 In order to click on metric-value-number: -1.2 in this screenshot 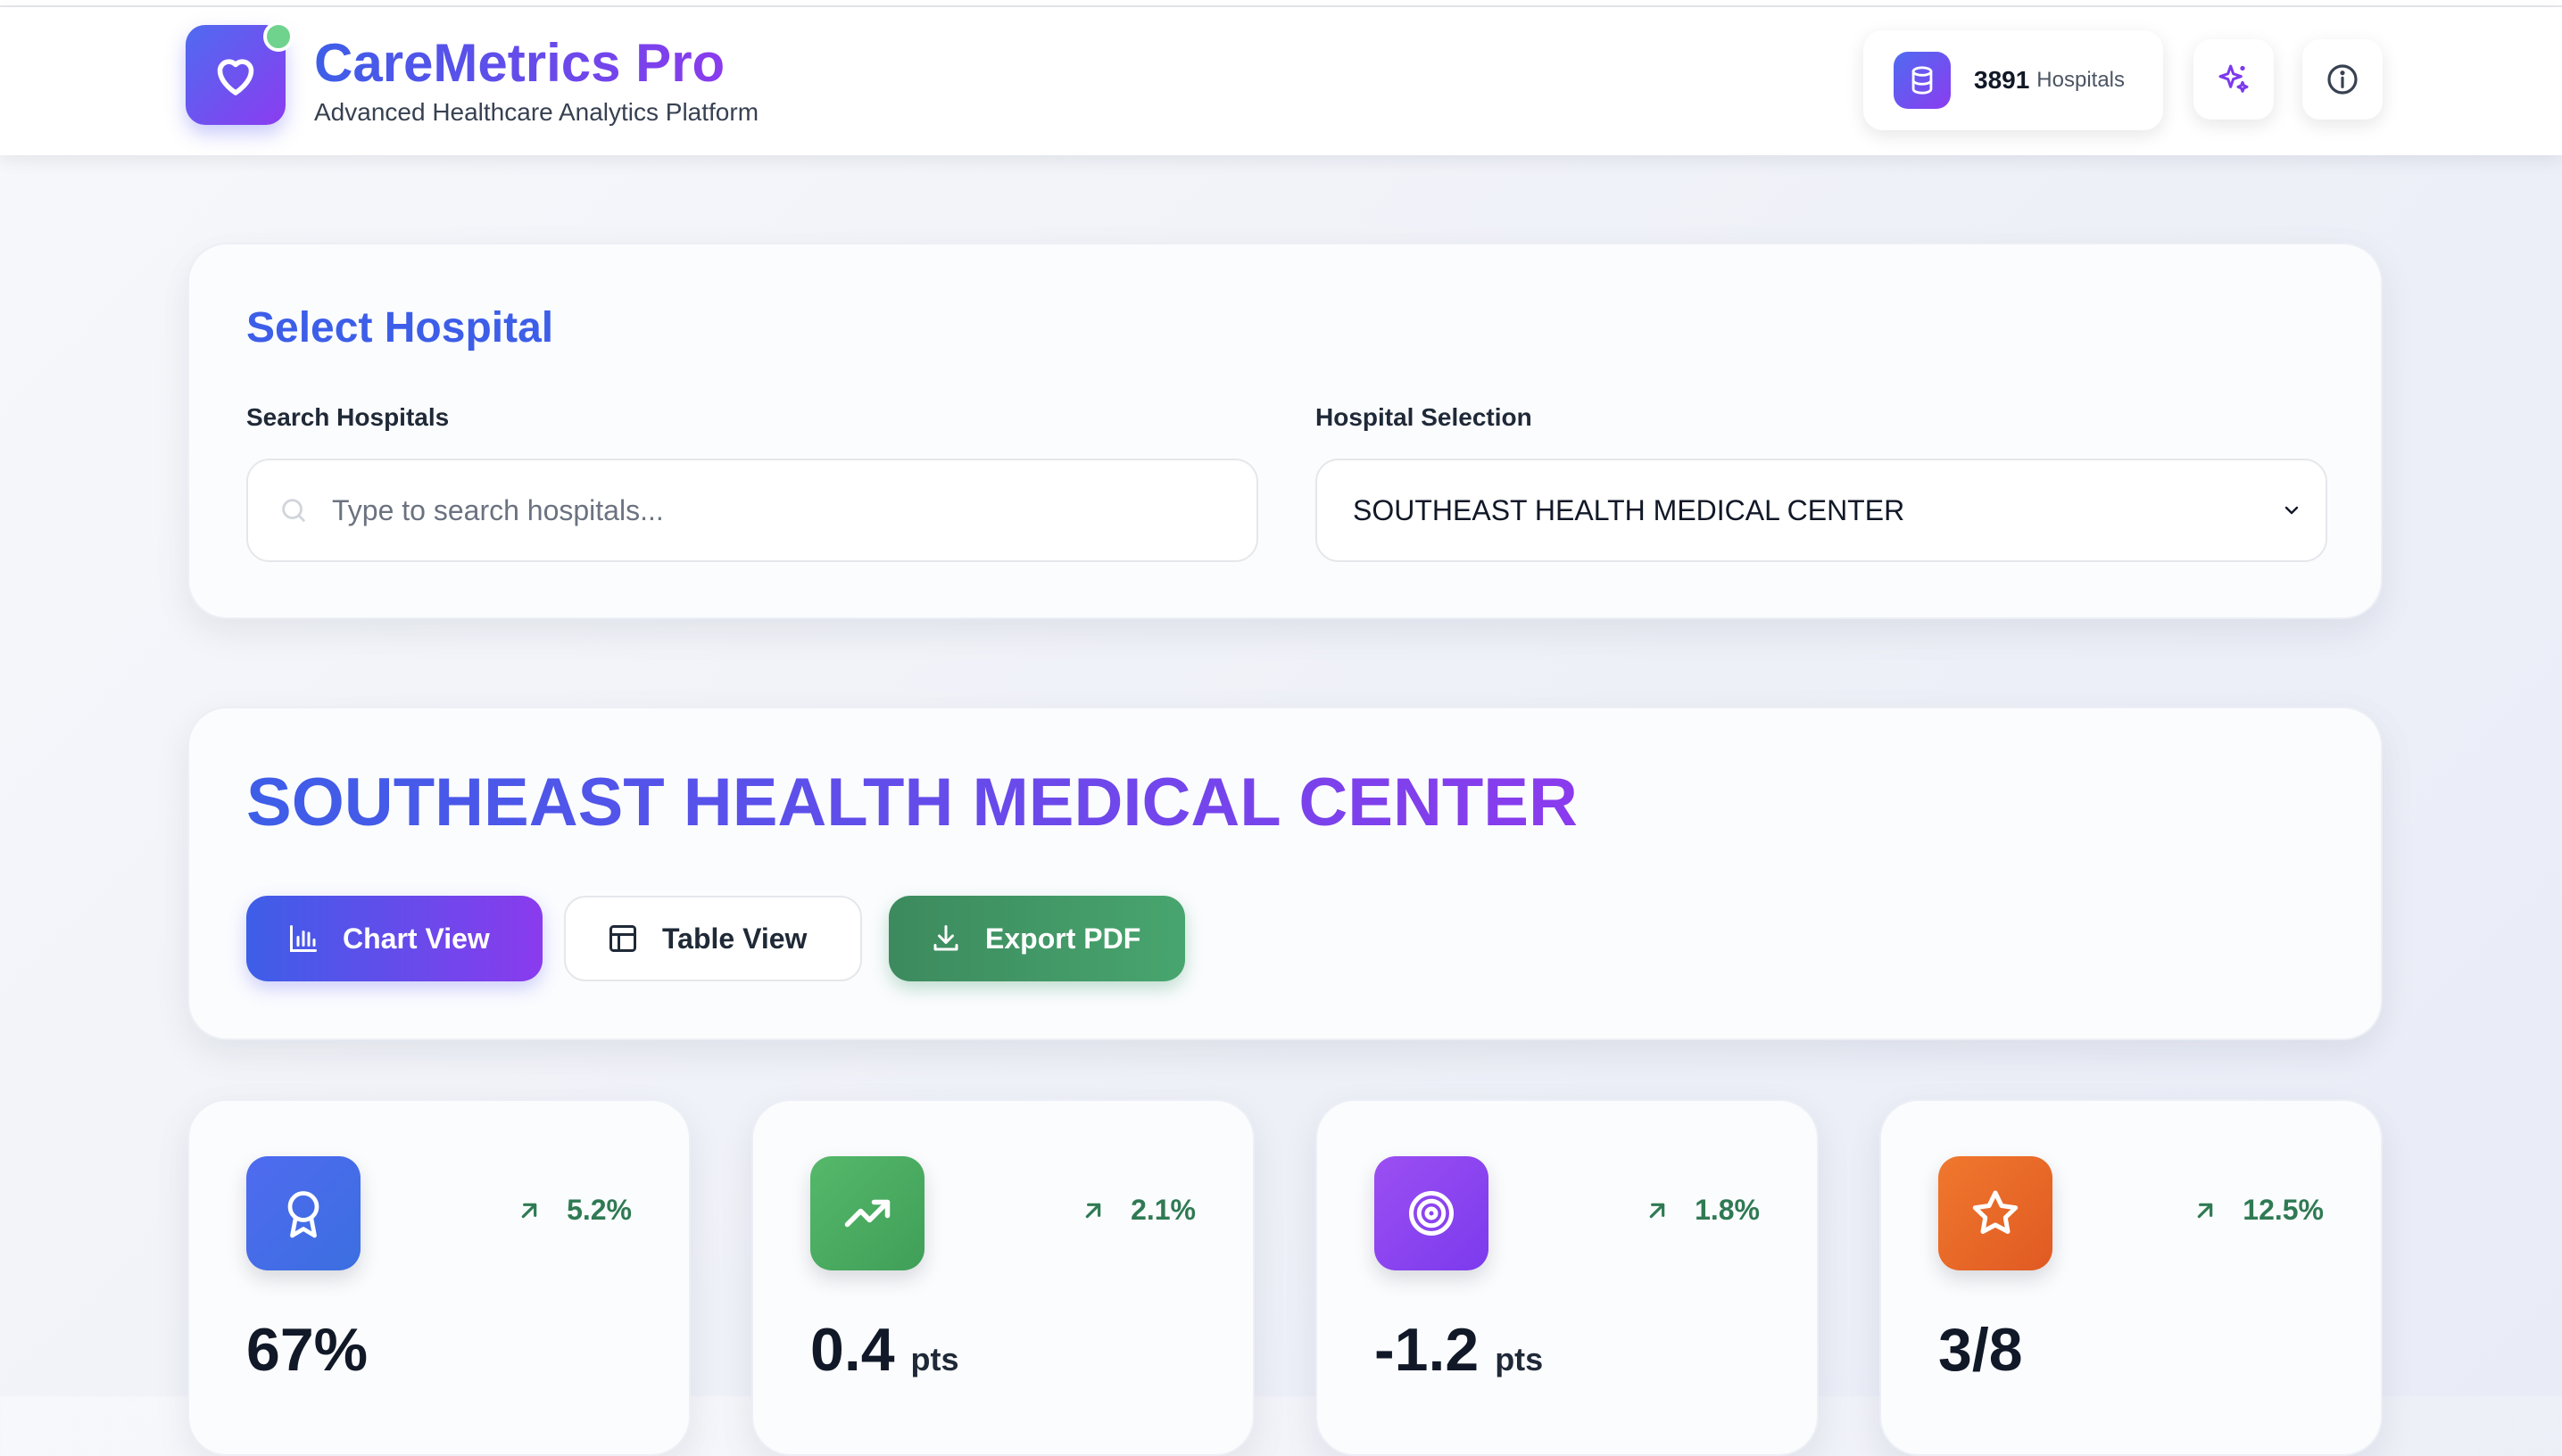, I will do `click(1427, 1350)`.